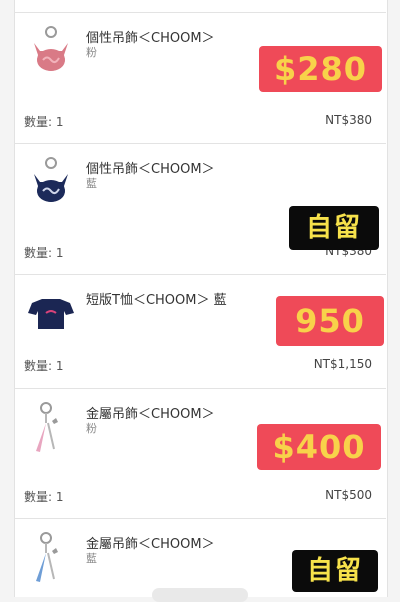 The height and width of the screenshot is (602, 400). Describe the element at coordinates (200, 595) in the screenshot. I see `scroll-indicator` at that location.